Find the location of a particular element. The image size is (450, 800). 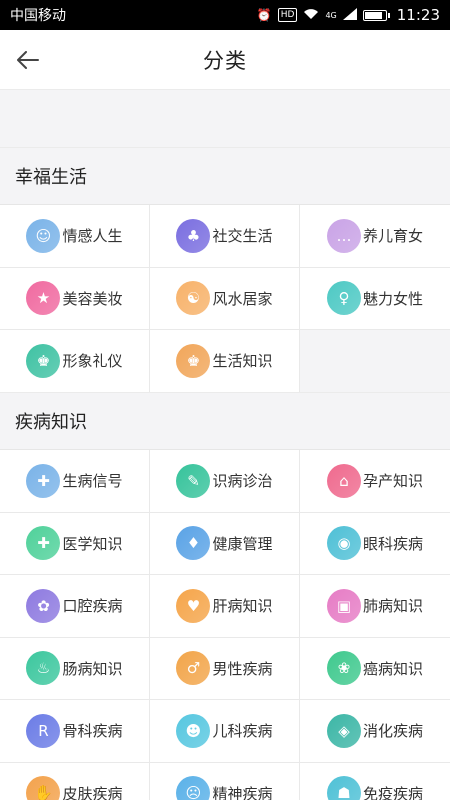

category-item-content: ☻ 儿科疾病 is located at coordinates (224, 730).